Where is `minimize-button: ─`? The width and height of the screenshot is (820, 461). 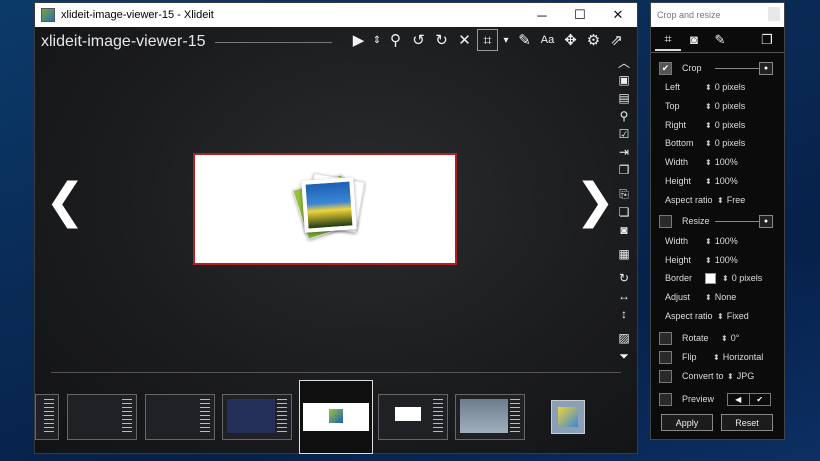 minimize-button: ─ is located at coordinates (542, 15).